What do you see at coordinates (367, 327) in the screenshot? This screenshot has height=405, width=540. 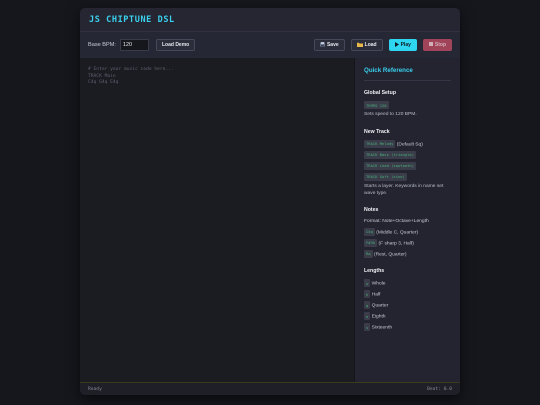 I see `code-snippet: s` at bounding box center [367, 327].